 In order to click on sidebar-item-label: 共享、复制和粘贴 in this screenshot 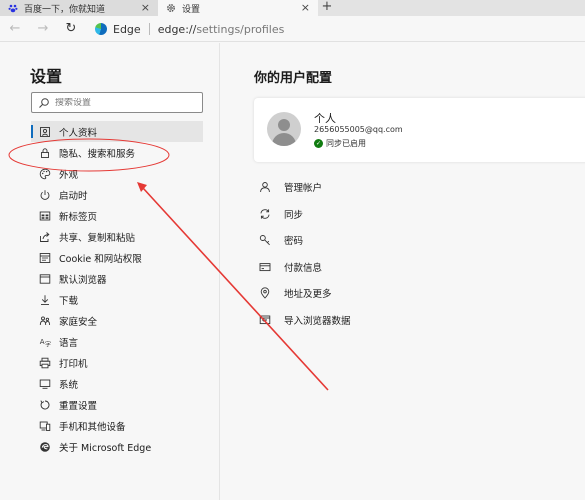, I will do `click(97, 238)`.